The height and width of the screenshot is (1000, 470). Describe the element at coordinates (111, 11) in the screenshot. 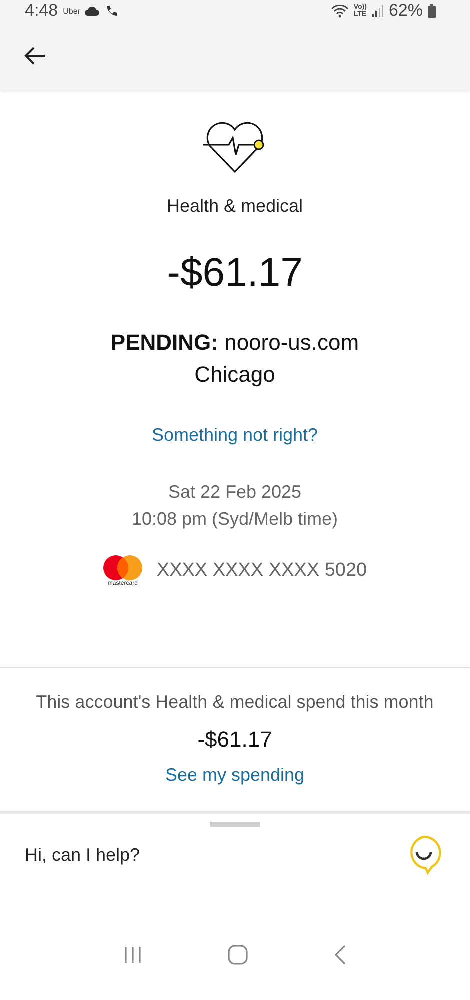

I see `phone-icon` at that location.